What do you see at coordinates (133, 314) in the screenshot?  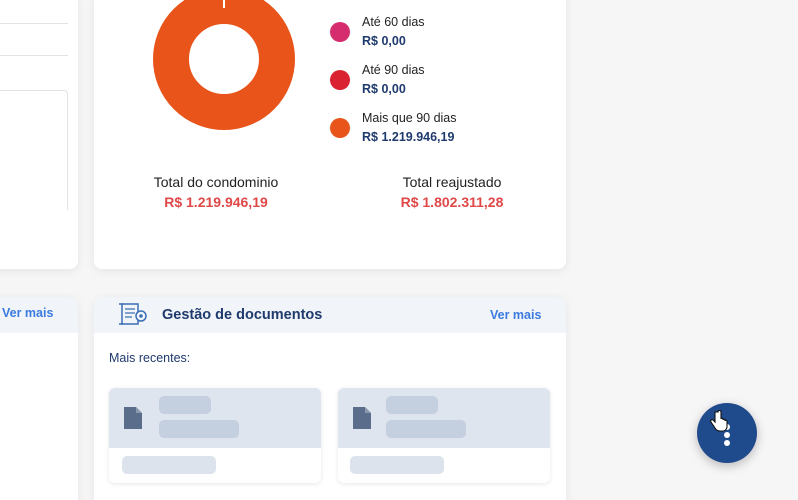 I see `document-settings-icon` at bounding box center [133, 314].